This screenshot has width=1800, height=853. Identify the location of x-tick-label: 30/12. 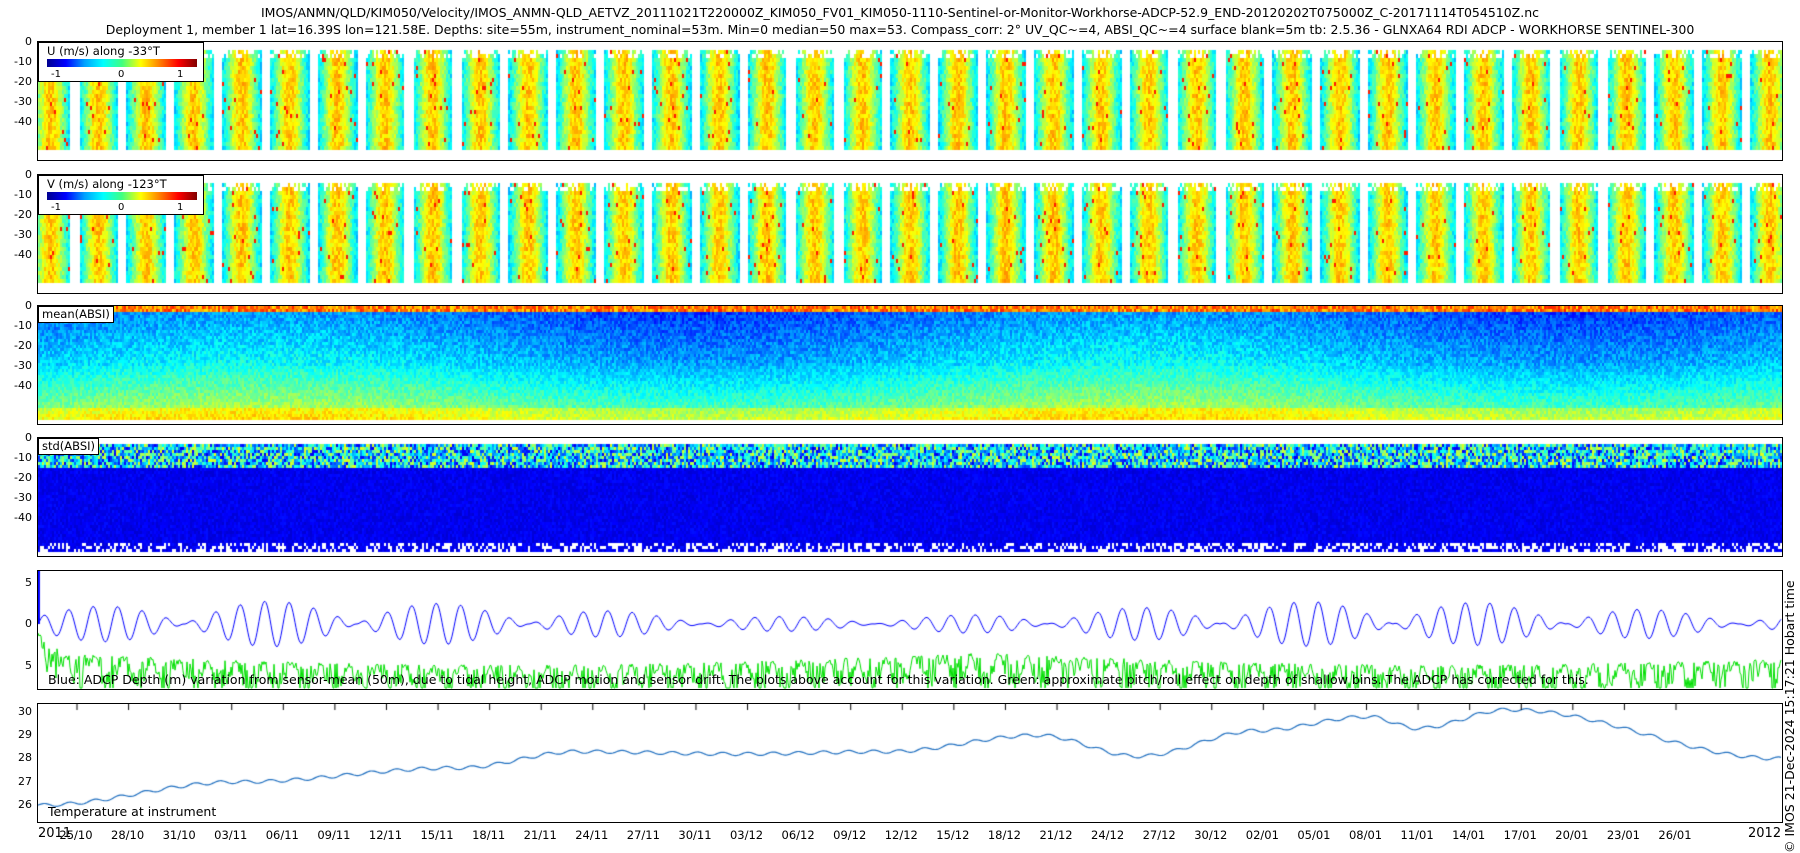
(1211, 835).